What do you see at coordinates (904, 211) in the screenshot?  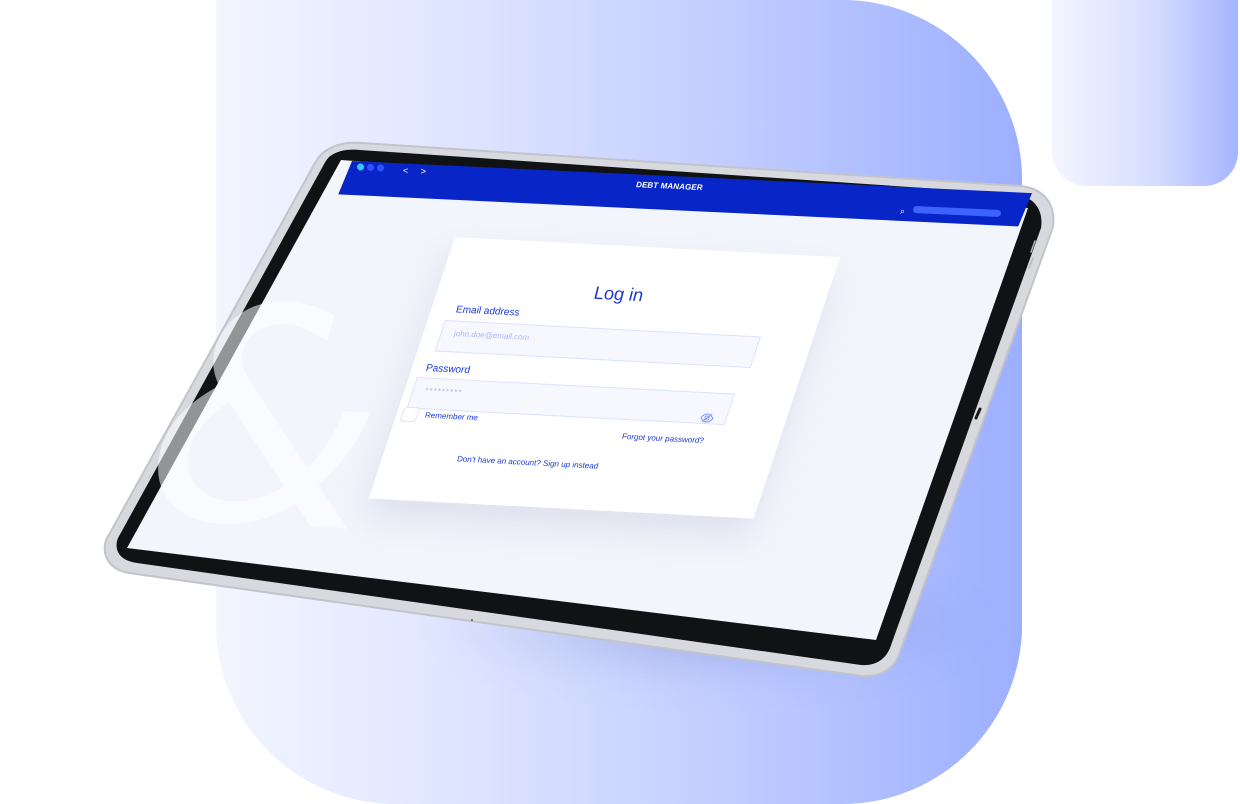 I see `search-icon: ⌕` at bounding box center [904, 211].